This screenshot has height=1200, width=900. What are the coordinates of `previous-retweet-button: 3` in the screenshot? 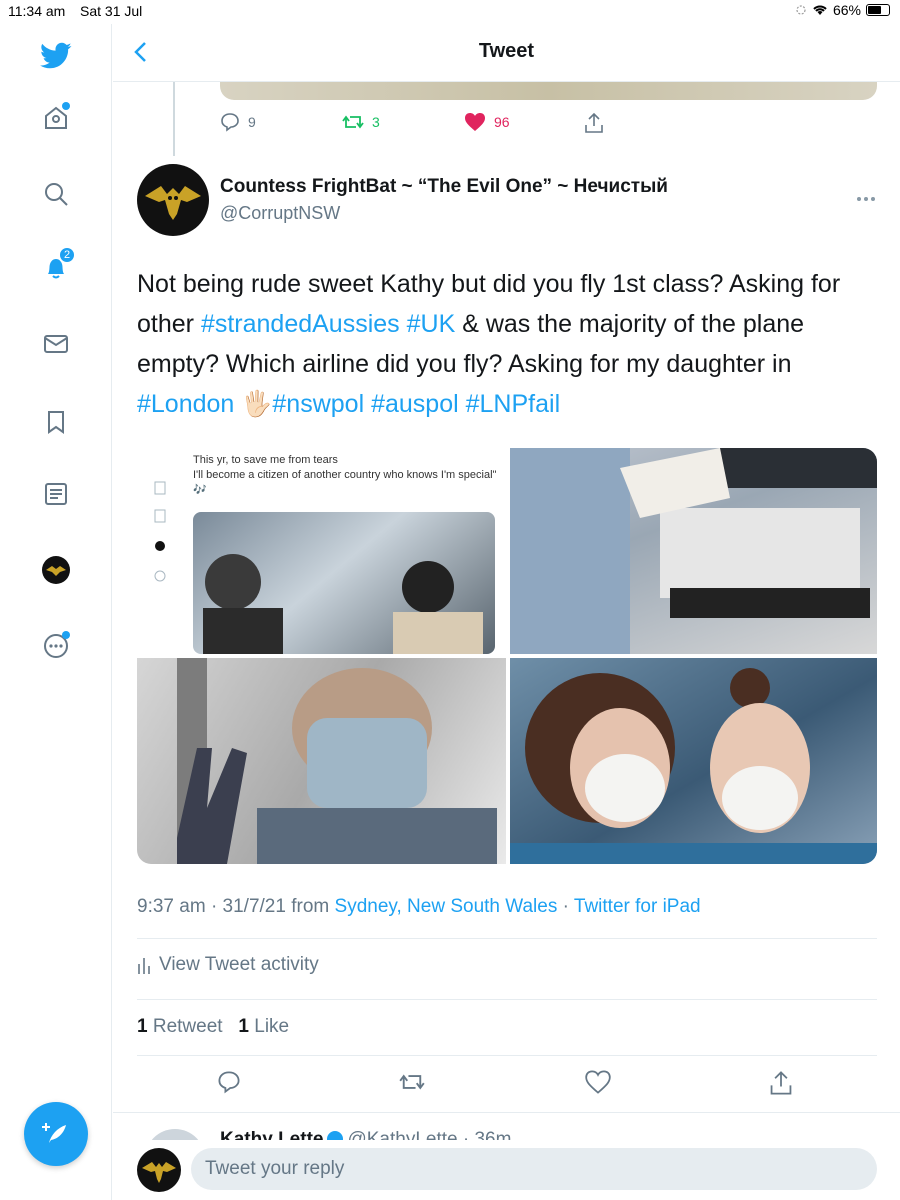 It's located at (361, 122).